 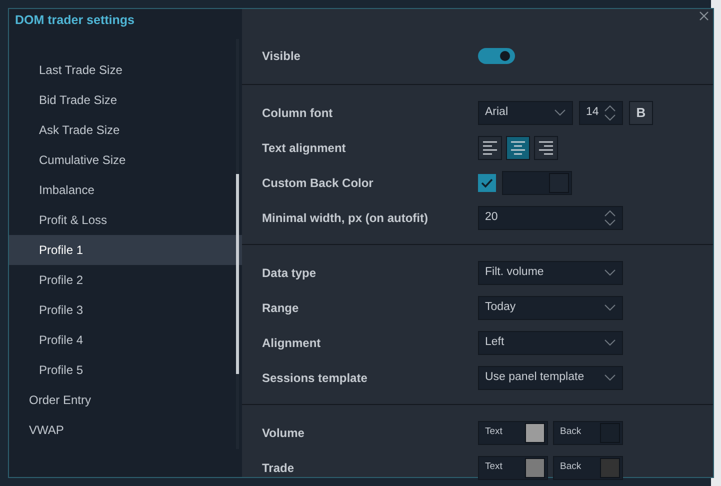 I want to click on setting-label: Alignment, so click(x=291, y=343).